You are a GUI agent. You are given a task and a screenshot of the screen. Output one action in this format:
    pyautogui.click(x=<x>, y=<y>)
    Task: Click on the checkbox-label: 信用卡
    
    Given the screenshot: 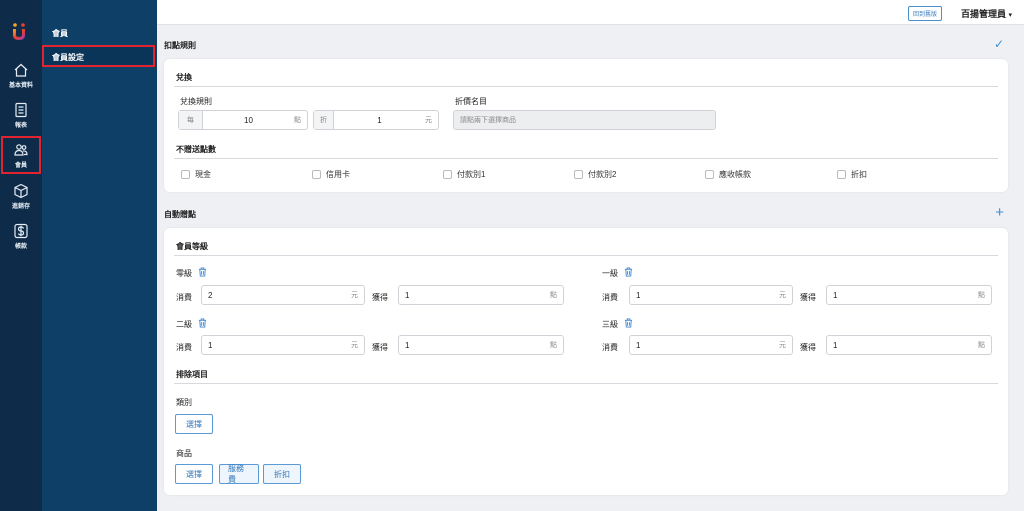 What is the action you would take?
    pyautogui.click(x=338, y=174)
    